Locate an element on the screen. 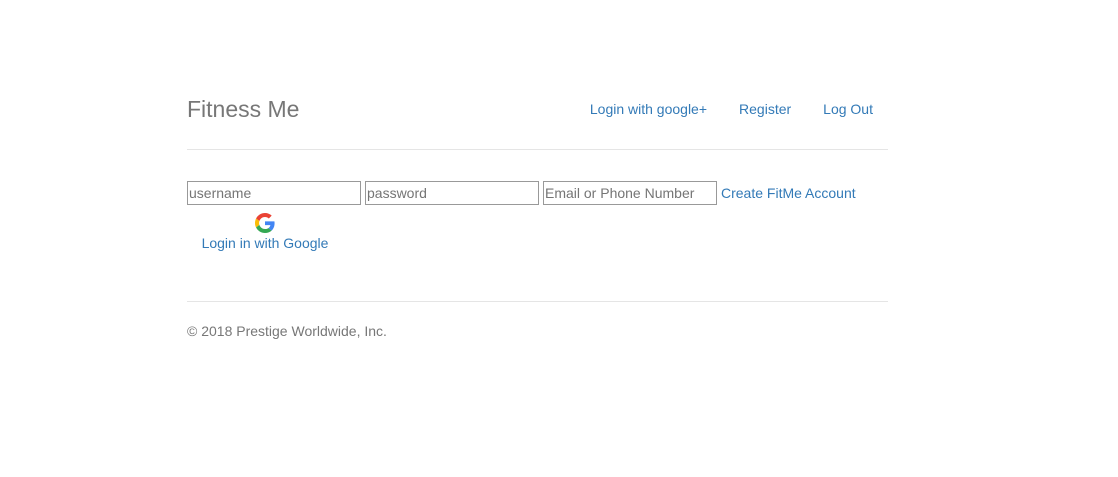 Image resolution: width=1118 pixels, height=477 pixels. footer-divider is located at coordinates (537, 301).